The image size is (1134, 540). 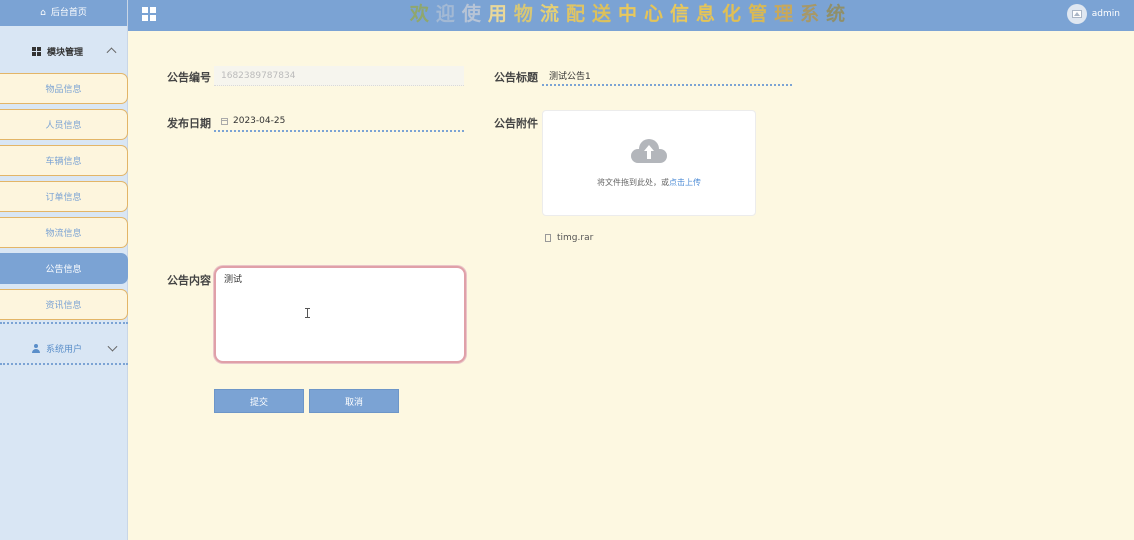 I want to click on sidebar-item-label: 订单信息, so click(x=63, y=198).